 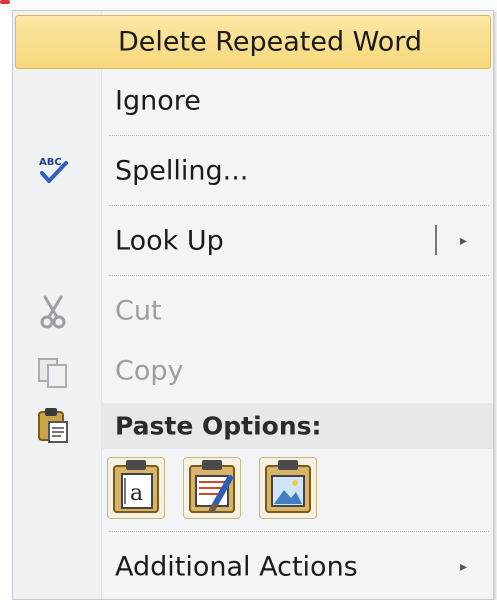 What do you see at coordinates (5, 2) in the screenshot?
I see `spelling-error-underline` at bounding box center [5, 2].